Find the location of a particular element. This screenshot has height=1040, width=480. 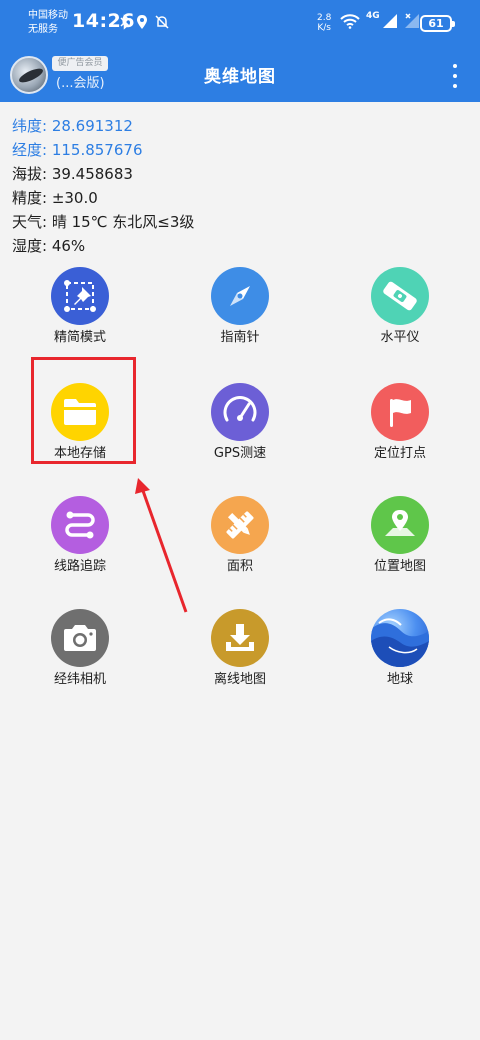

globe-wave-icon is located at coordinates (400, 642).